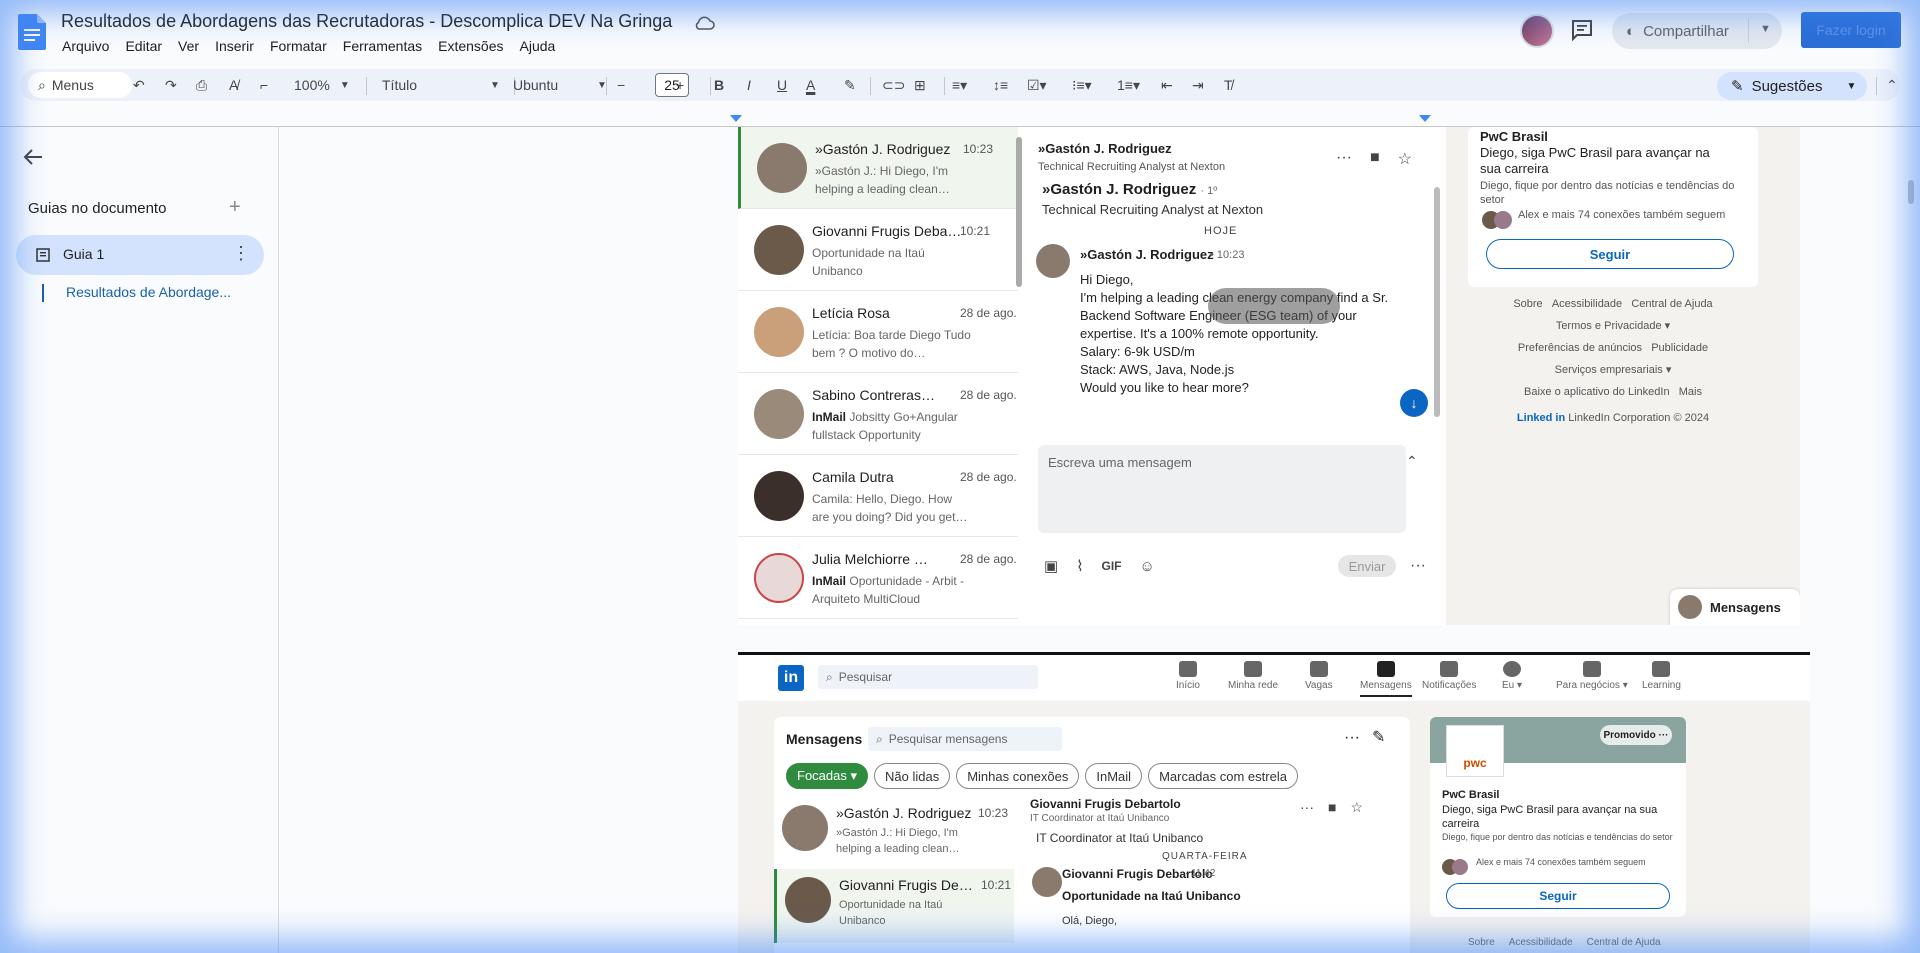 The width and height of the screenshot is (1920, 953). I want to click on login-button: Fazer login, so click(1851, 30).